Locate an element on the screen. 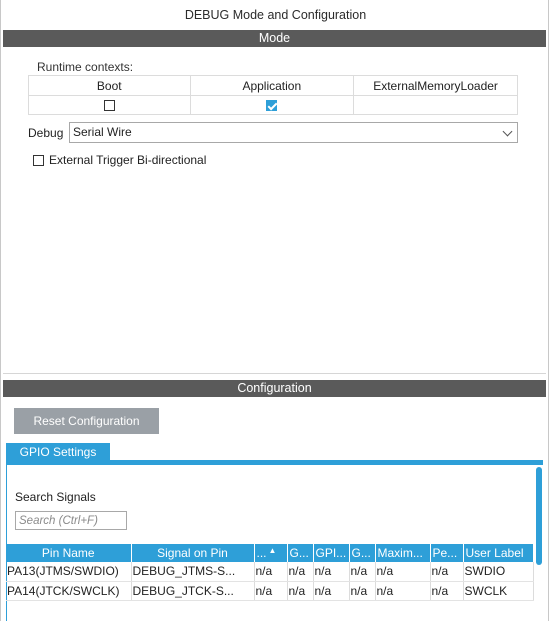 The image size is (549, 621). debug-label: Debug is located at coordinates (46, 133).